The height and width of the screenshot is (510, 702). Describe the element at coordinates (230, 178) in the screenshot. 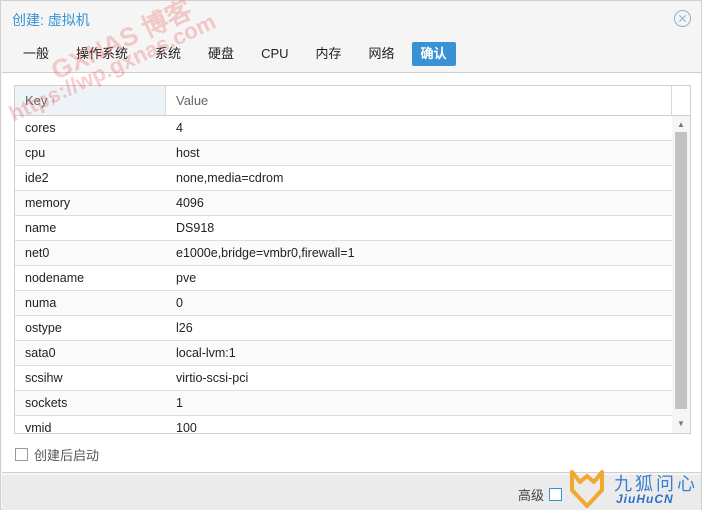

I see `row-value: none,media=cdrom` at that location.